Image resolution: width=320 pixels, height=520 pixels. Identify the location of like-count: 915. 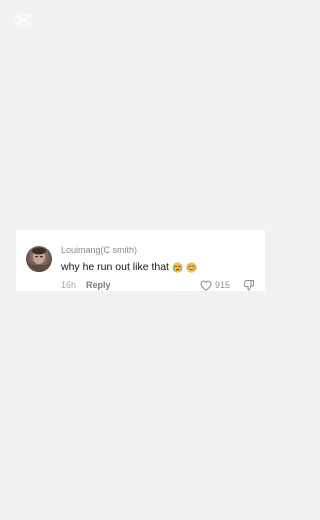
(222, 285).